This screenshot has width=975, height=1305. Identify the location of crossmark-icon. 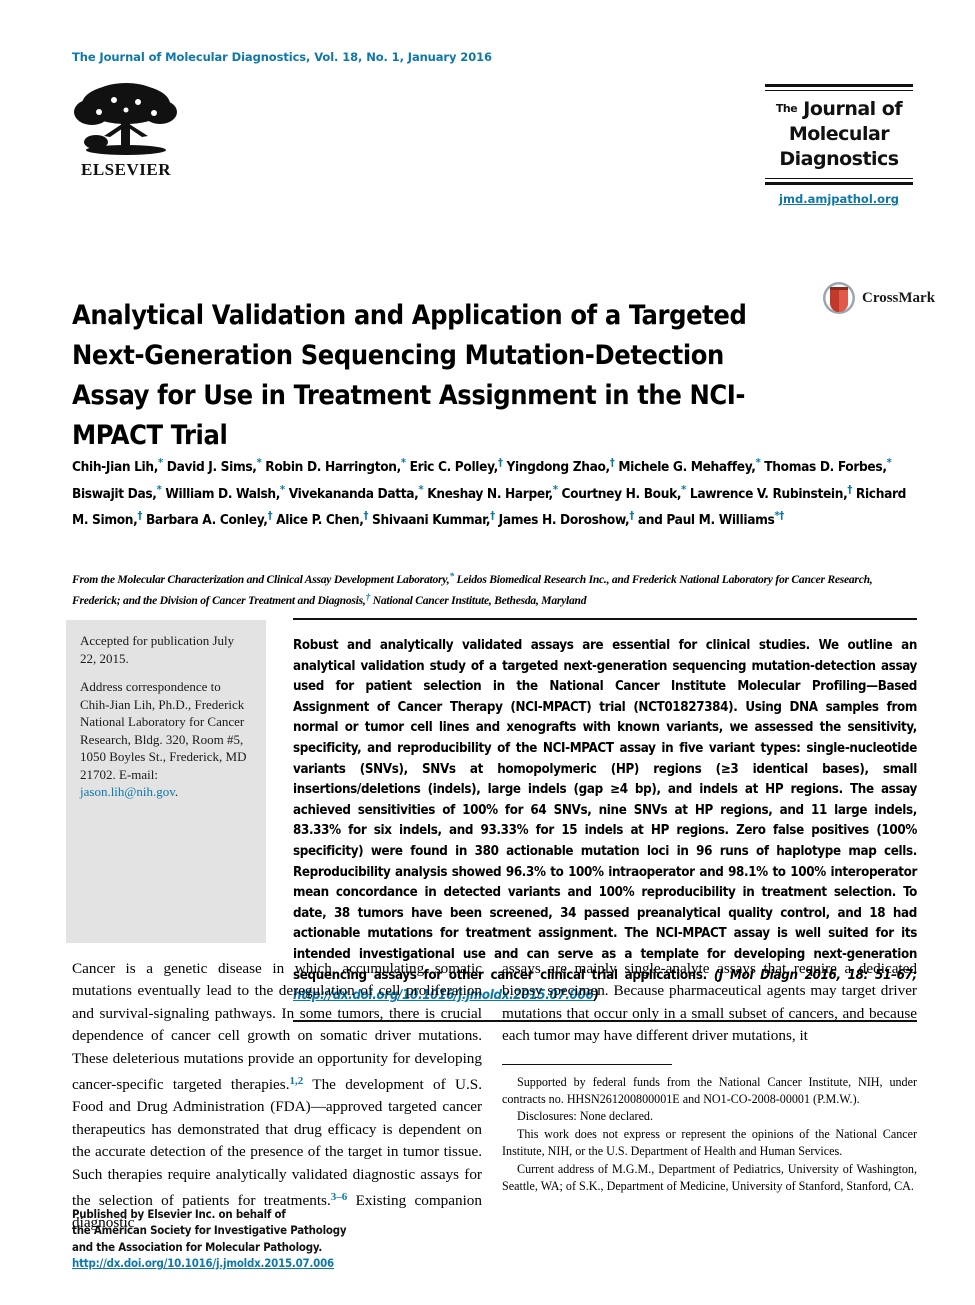
(839, 298).